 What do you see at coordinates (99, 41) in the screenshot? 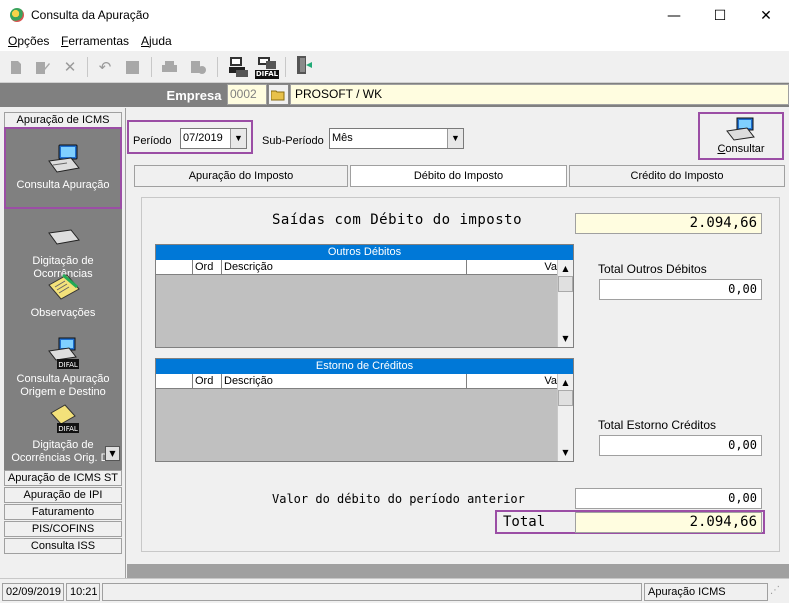
I see `menu-ferramentas-label: erramentas` at bounding box center [99, 41].